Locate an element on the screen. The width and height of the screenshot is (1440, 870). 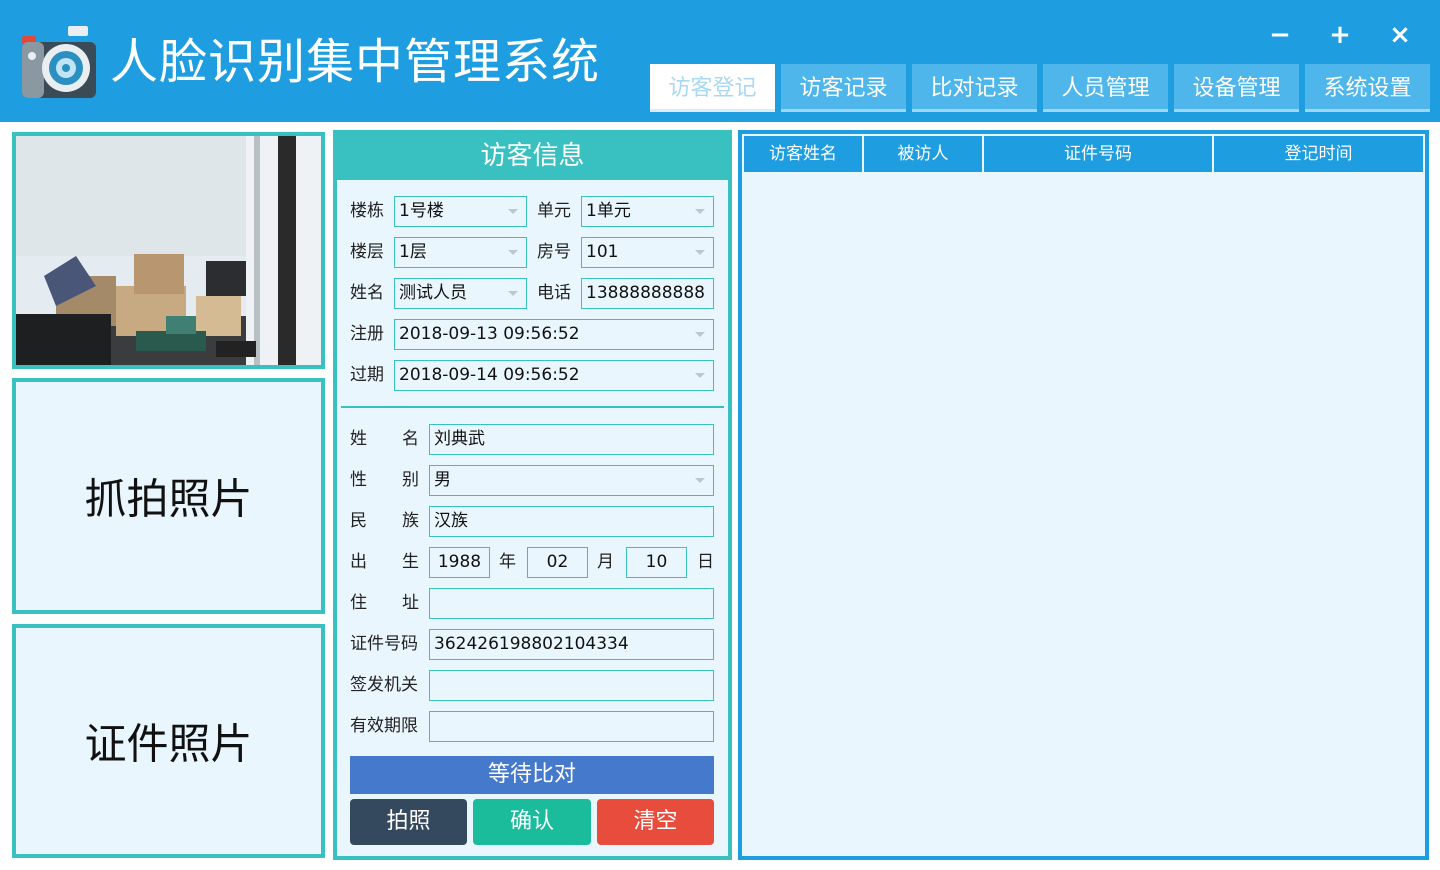
column-header-host: 被访人 is located at coordinates (924, 154).